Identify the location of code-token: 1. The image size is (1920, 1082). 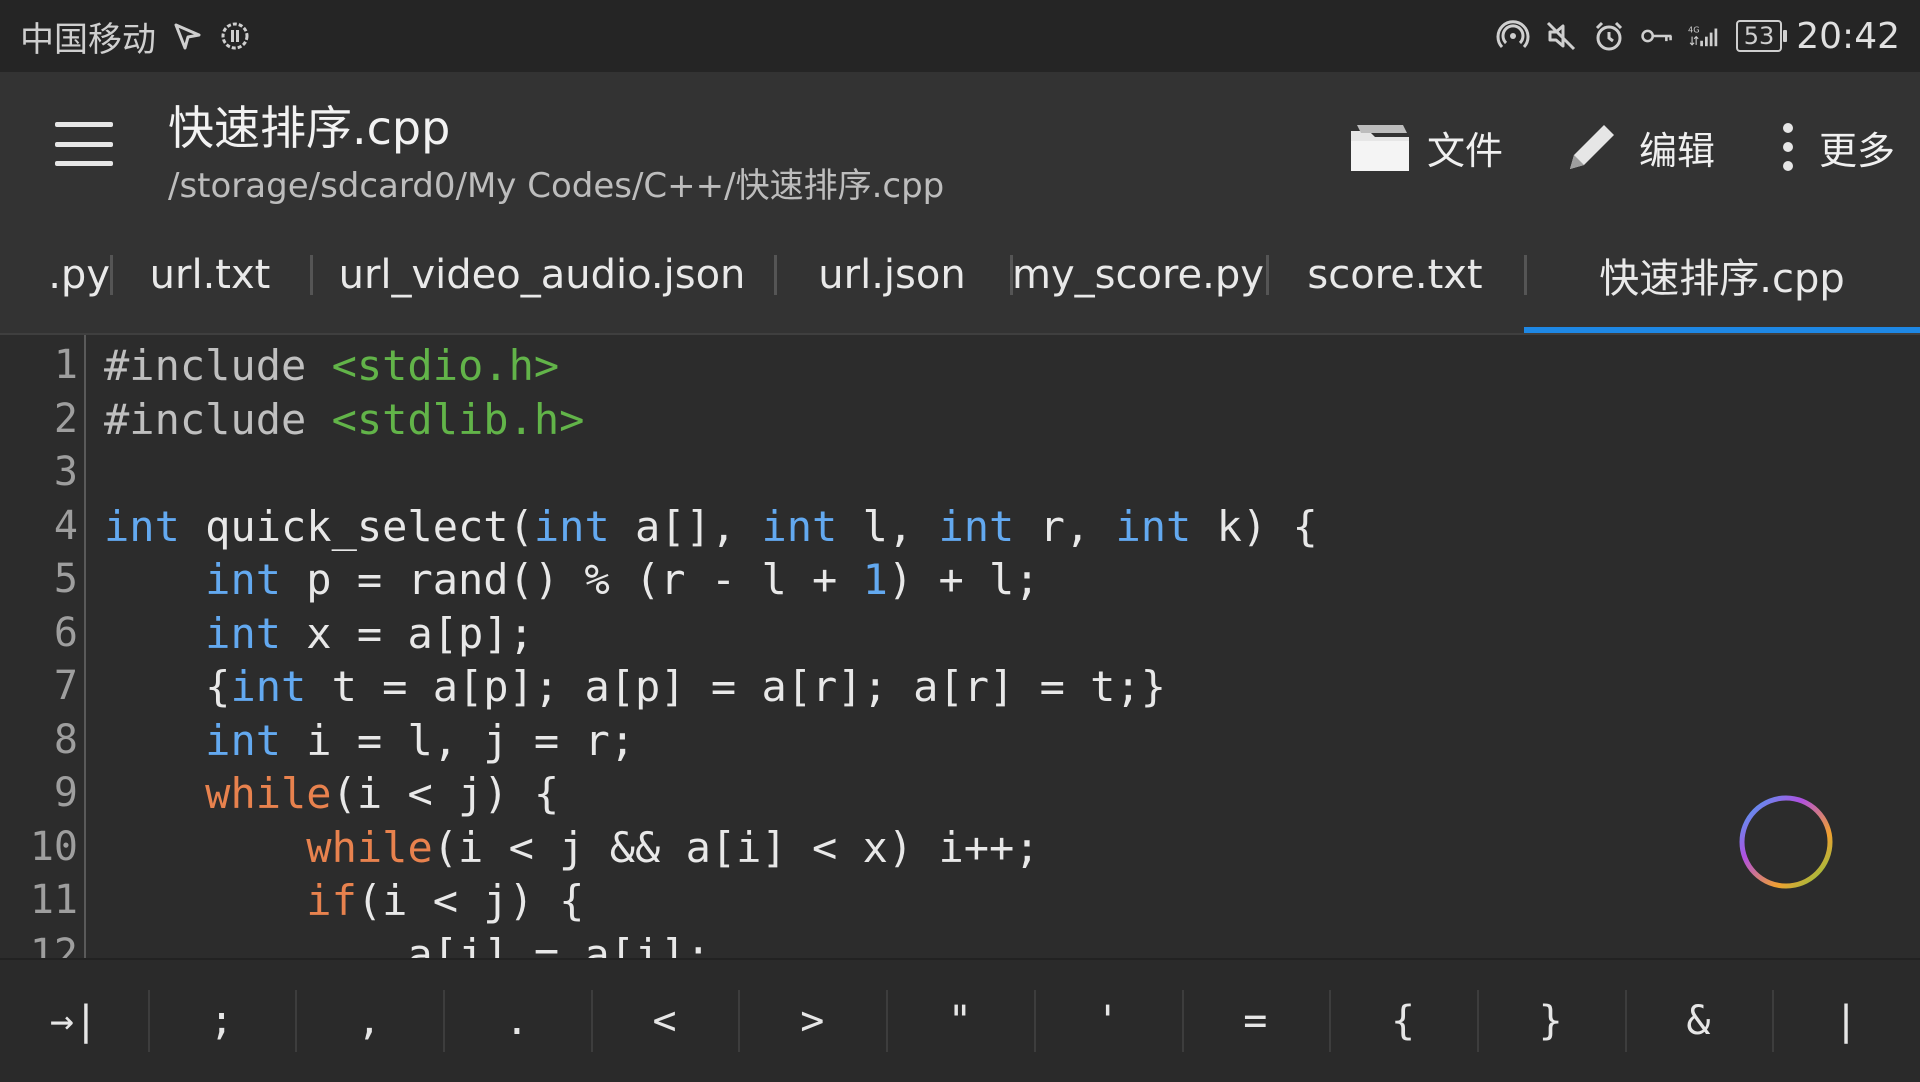
(875, 579).